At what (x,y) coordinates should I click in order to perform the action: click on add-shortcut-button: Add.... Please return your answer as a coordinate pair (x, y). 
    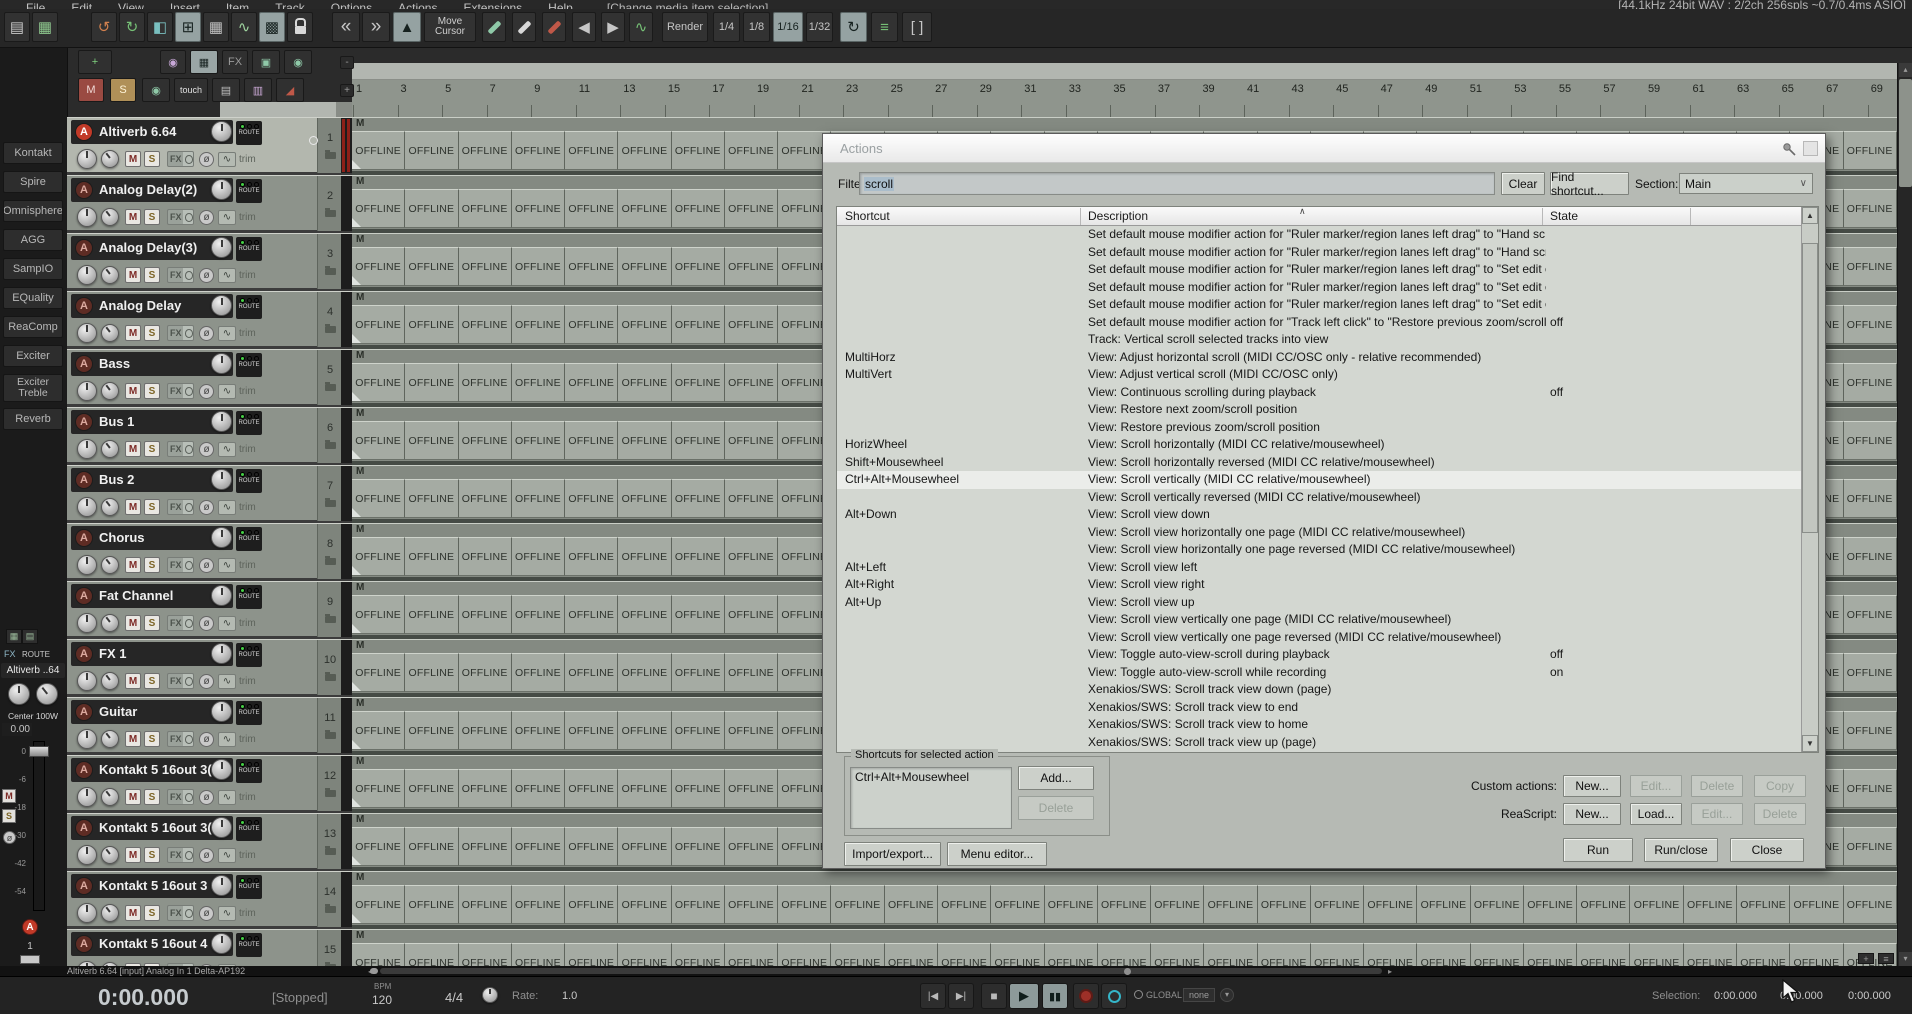
    Looking at the image, I should click on (1056, 778).